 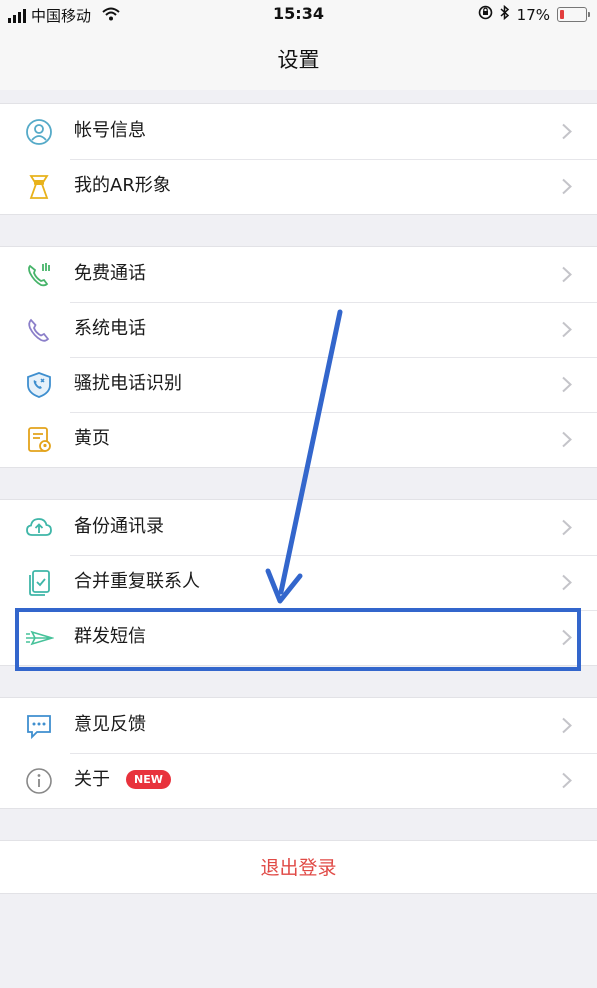 I want to click on merge-contacts-icon, so click(x=39, y=583).